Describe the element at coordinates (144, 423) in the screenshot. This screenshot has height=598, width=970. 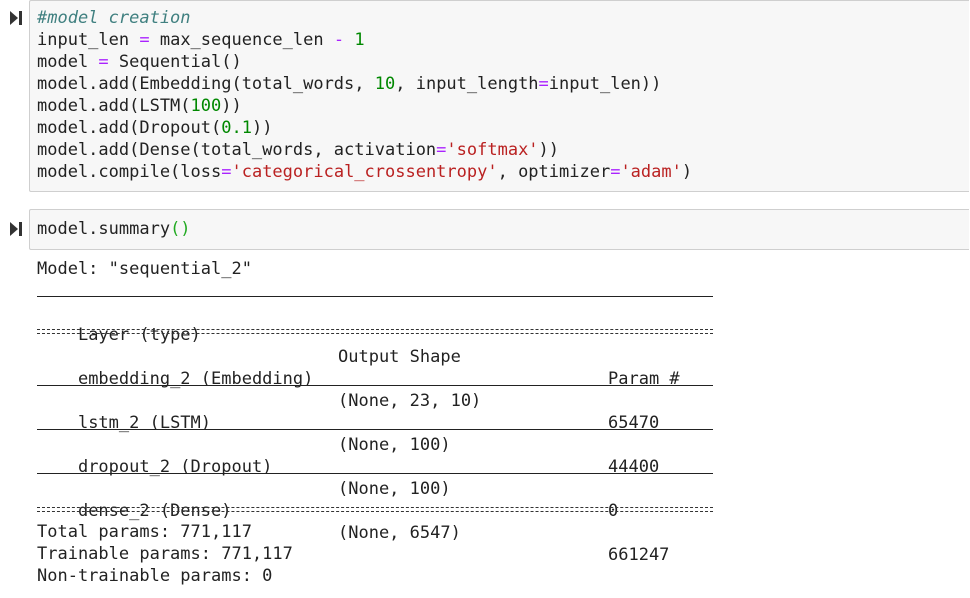
I see `row-layer: lstm_2 (LSTM)` at that location.